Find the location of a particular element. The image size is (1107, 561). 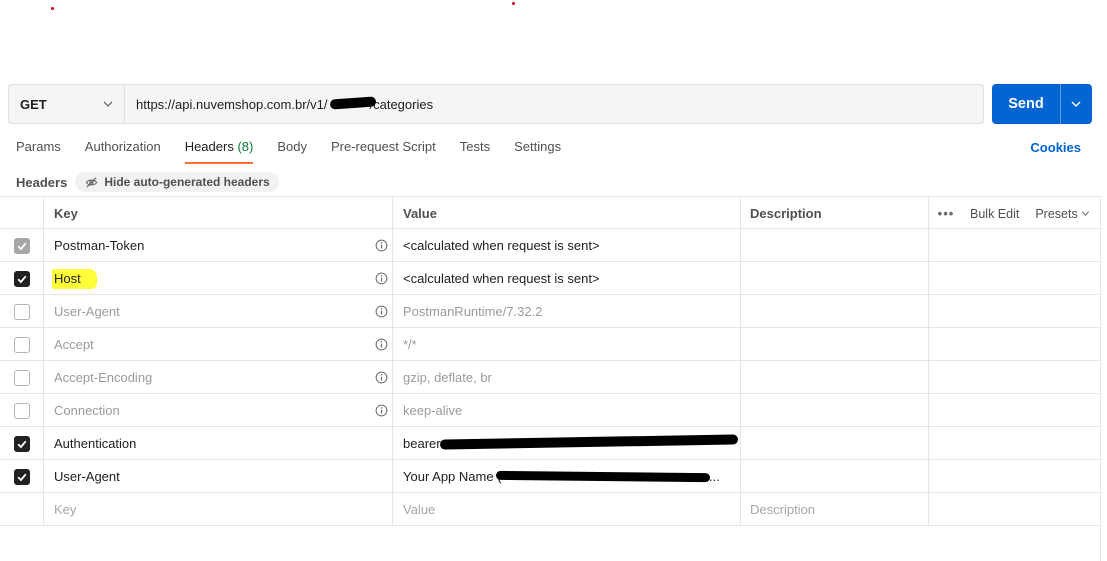

presets-label: Presets is located at coordinates (1056, 213).